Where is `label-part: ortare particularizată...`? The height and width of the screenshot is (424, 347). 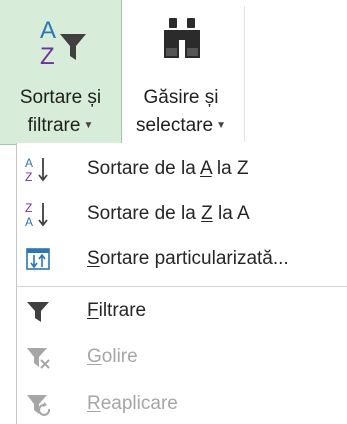
label-part: ortare particularizată... is located at coordinates (194, 258).